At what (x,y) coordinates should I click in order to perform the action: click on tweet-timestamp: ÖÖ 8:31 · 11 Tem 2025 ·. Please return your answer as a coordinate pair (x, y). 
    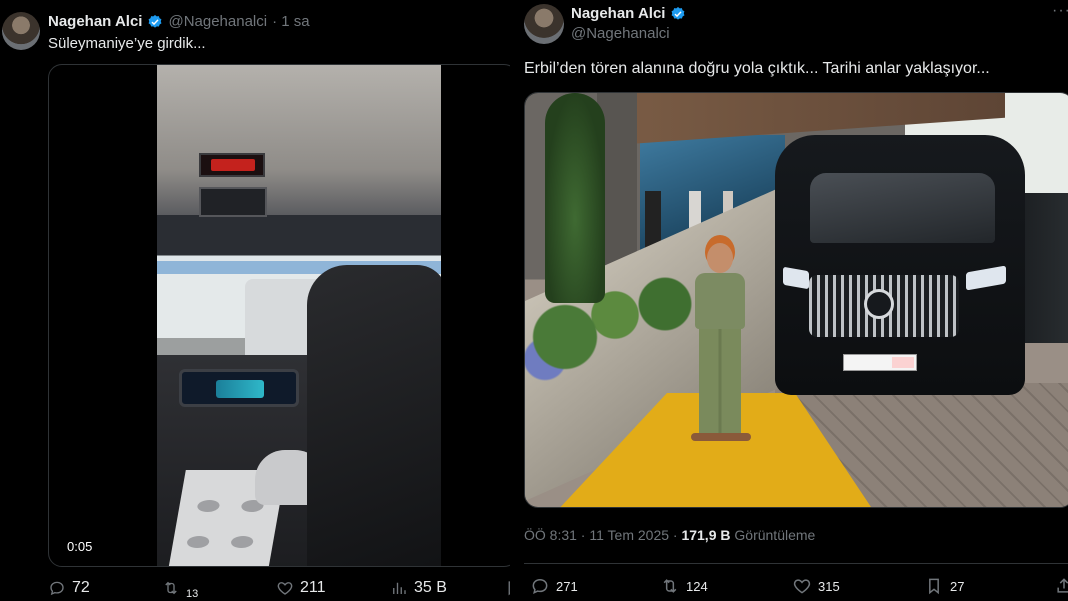
    Looking at the image, I should click on (601, 535).